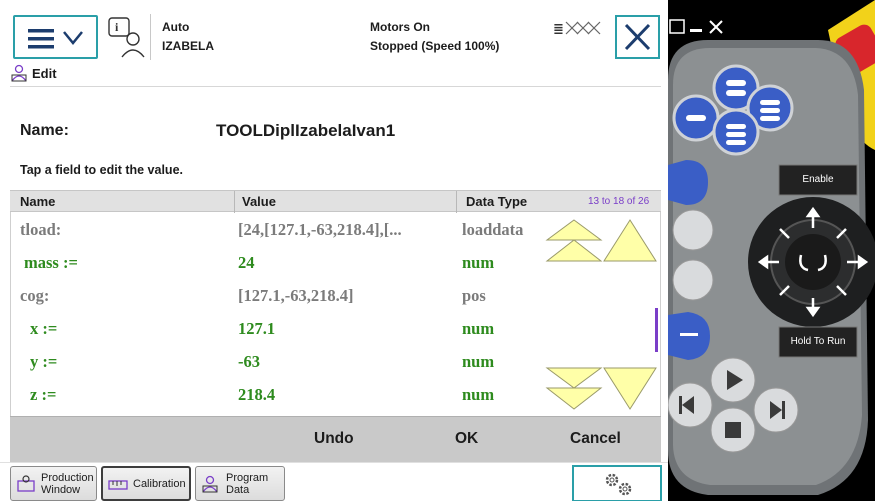  I want to click on pager-text: 13 to 18 of 26, so click(619, 201).